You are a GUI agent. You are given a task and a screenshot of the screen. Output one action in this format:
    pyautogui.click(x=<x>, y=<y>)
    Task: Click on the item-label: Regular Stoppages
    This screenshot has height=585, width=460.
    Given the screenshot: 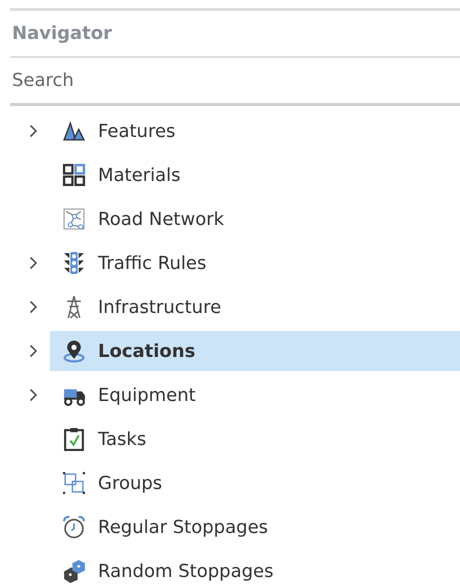 What is the action you would take?
    pyautogui.click(x=183, y=527)
    